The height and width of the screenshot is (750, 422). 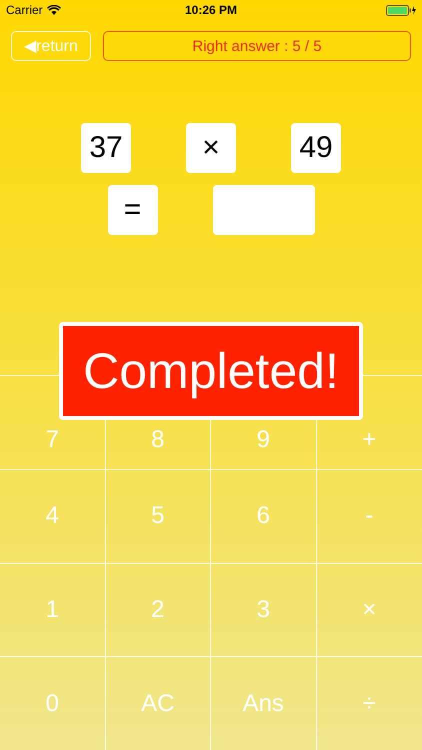 What do you see at coordinates (158, 611) in the screenshot?
I see `keypad-key: 2` at bounding box center [158, 611].